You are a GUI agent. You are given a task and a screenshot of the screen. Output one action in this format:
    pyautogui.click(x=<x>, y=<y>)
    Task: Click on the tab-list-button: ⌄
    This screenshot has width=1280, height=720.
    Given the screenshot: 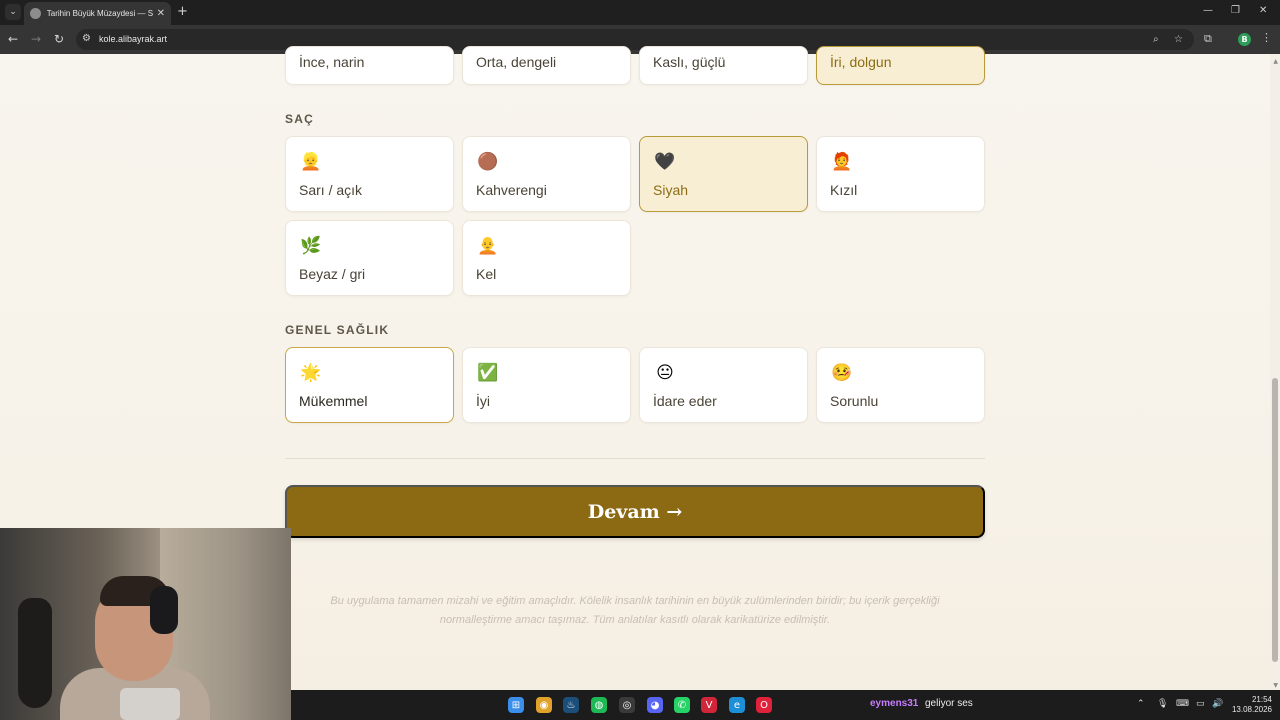 What is the action you would take?
    pyautogui.click(x=13, y=12)
    